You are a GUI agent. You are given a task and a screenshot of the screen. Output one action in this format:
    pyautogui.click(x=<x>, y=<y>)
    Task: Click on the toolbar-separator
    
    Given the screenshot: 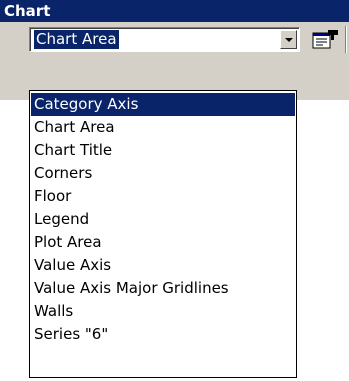 What is the action you would take?
    pyautogui.click(x=346, y=39)
    